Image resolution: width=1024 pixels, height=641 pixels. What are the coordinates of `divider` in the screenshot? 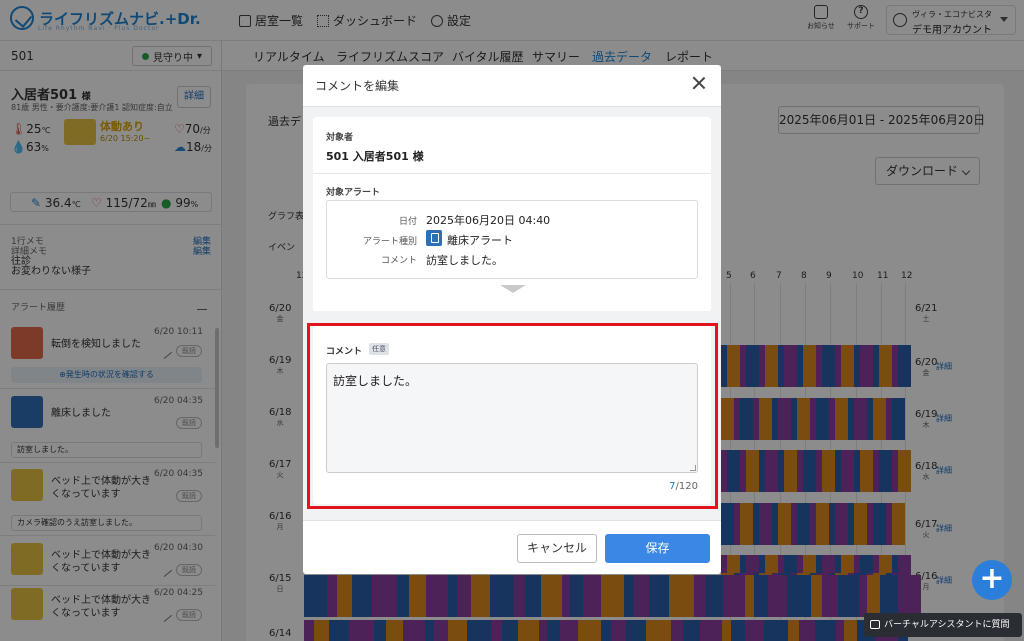 It's located at (512, 173).